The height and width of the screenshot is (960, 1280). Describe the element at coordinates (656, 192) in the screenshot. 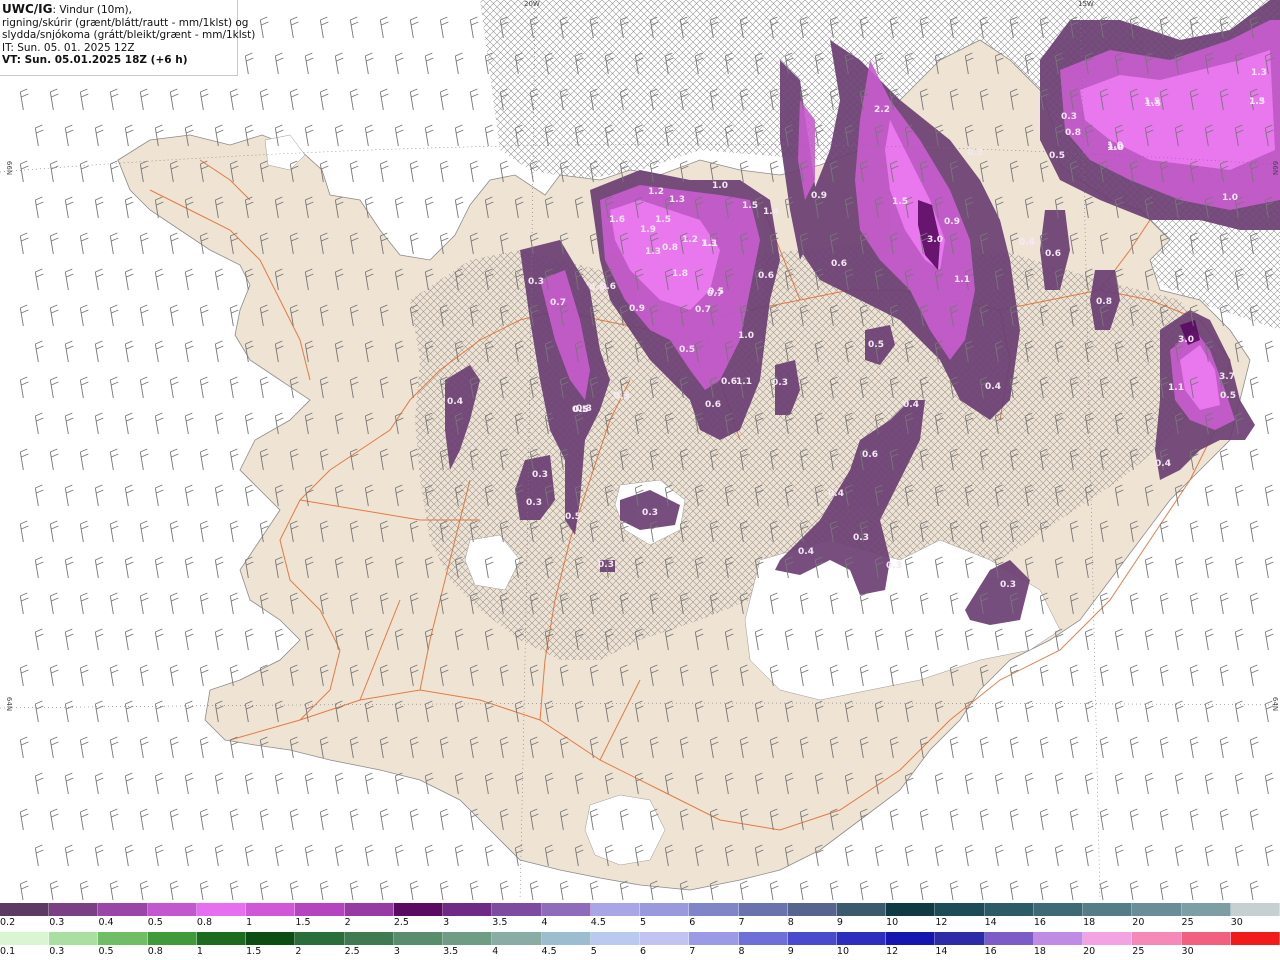

I see `precip-value-label: 1.2` at that location.